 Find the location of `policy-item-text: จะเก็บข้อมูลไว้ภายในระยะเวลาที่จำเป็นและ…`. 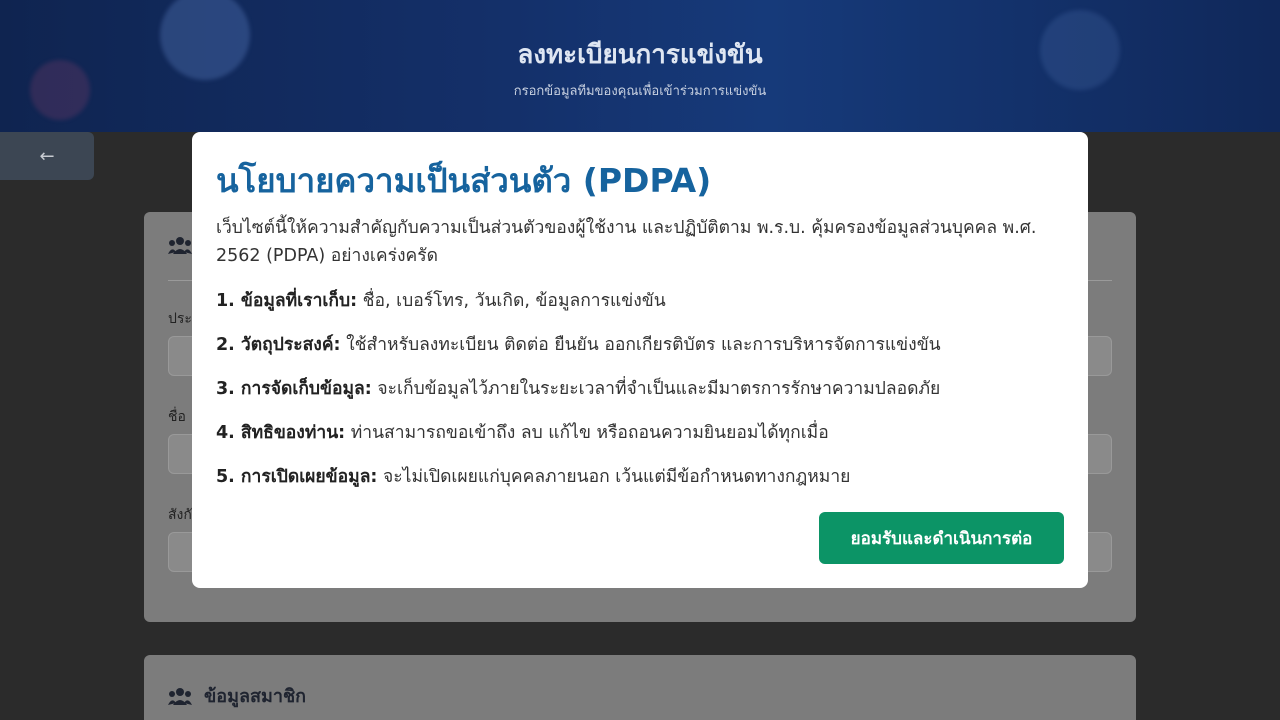

policy-item-text: จะเก็บข้อมูลไว้ภายในระยะเวลาที่จำเป็นและ… is located at coordinates (656, 389).